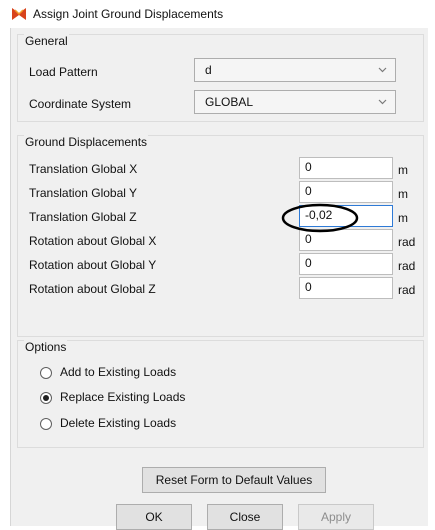  What do you see at coordinates (208, 70) in the screenshot?
I see `load-pattern-value: d` at bounding box center [208, 70].